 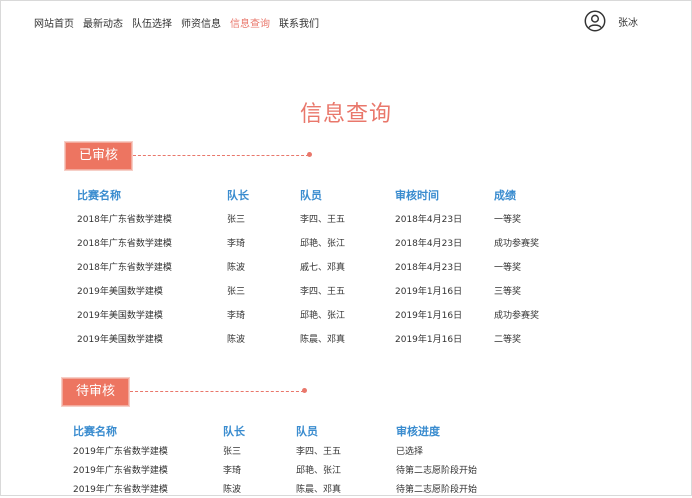 I want to click on top-nav: 网站首页 最新动态 队伍选择 师资信息 信息查询 联系我们, so click(x=181, y=22).